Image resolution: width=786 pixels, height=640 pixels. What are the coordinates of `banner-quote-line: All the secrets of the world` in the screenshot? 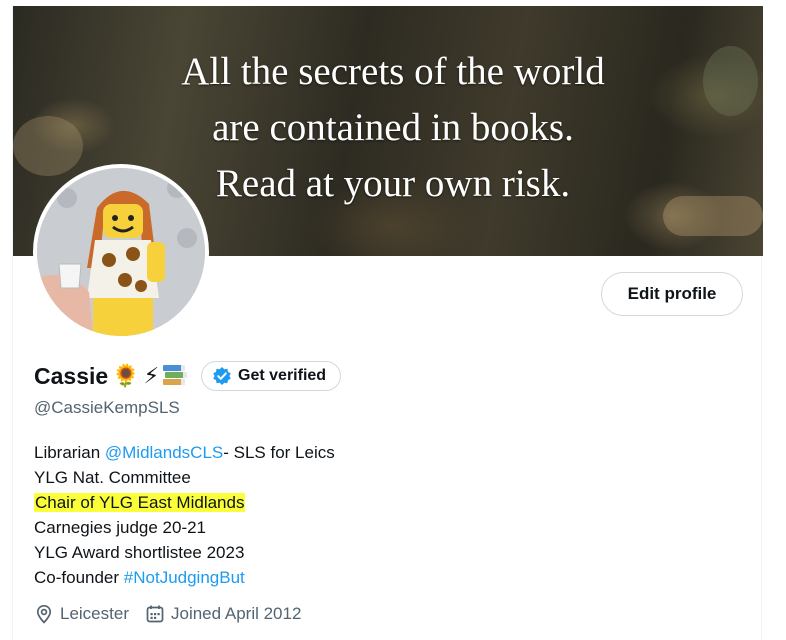 It's located at (393, 71).